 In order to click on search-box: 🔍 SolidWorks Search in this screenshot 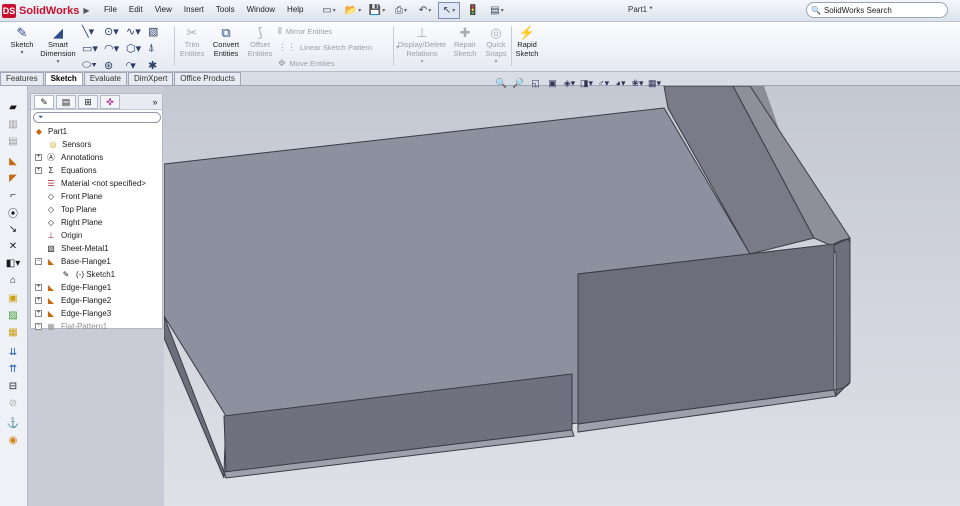, I will do `click(877, 10)`.